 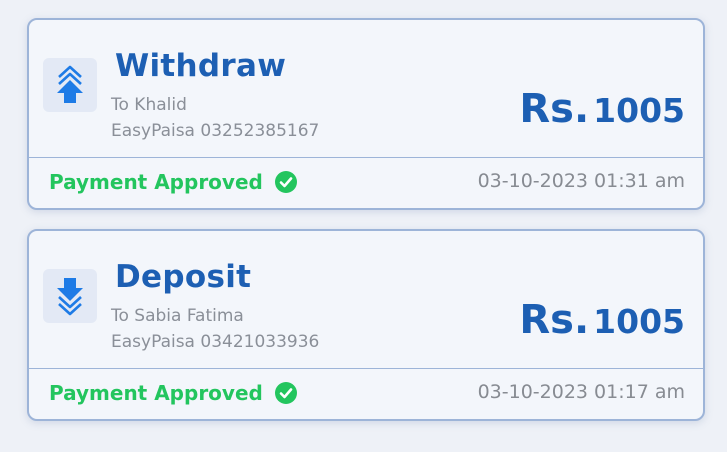 What do you see at coordinates (201, 66) in the screenshot?
I see `transaction-type-title: Withdraw` at bounding box center [201, 66].